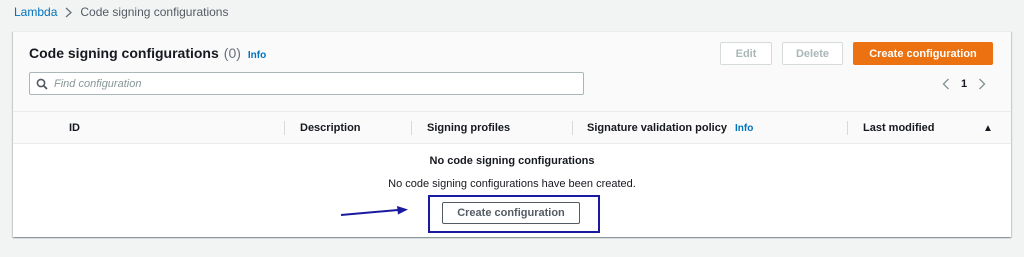 This screenshot has width=1024, height=257. I want to click on column-header-signing-profiles: Signing profiles, so click(468, 128).